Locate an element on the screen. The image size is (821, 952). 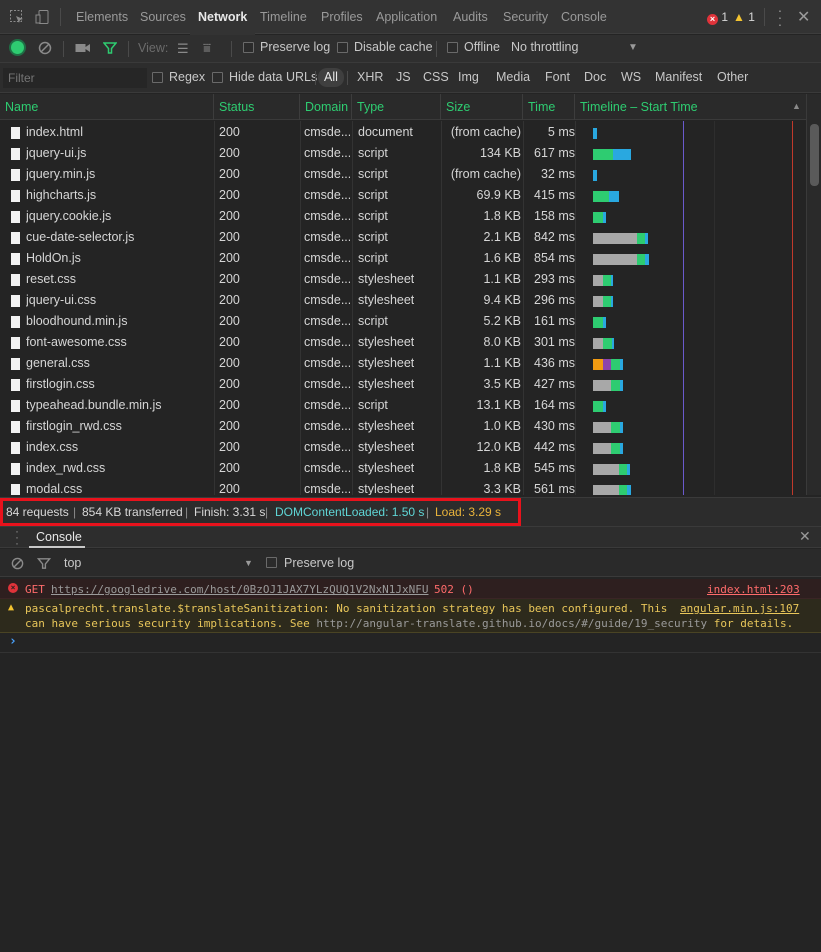
tab-audits: Audits is located at coordinates (470, 17).